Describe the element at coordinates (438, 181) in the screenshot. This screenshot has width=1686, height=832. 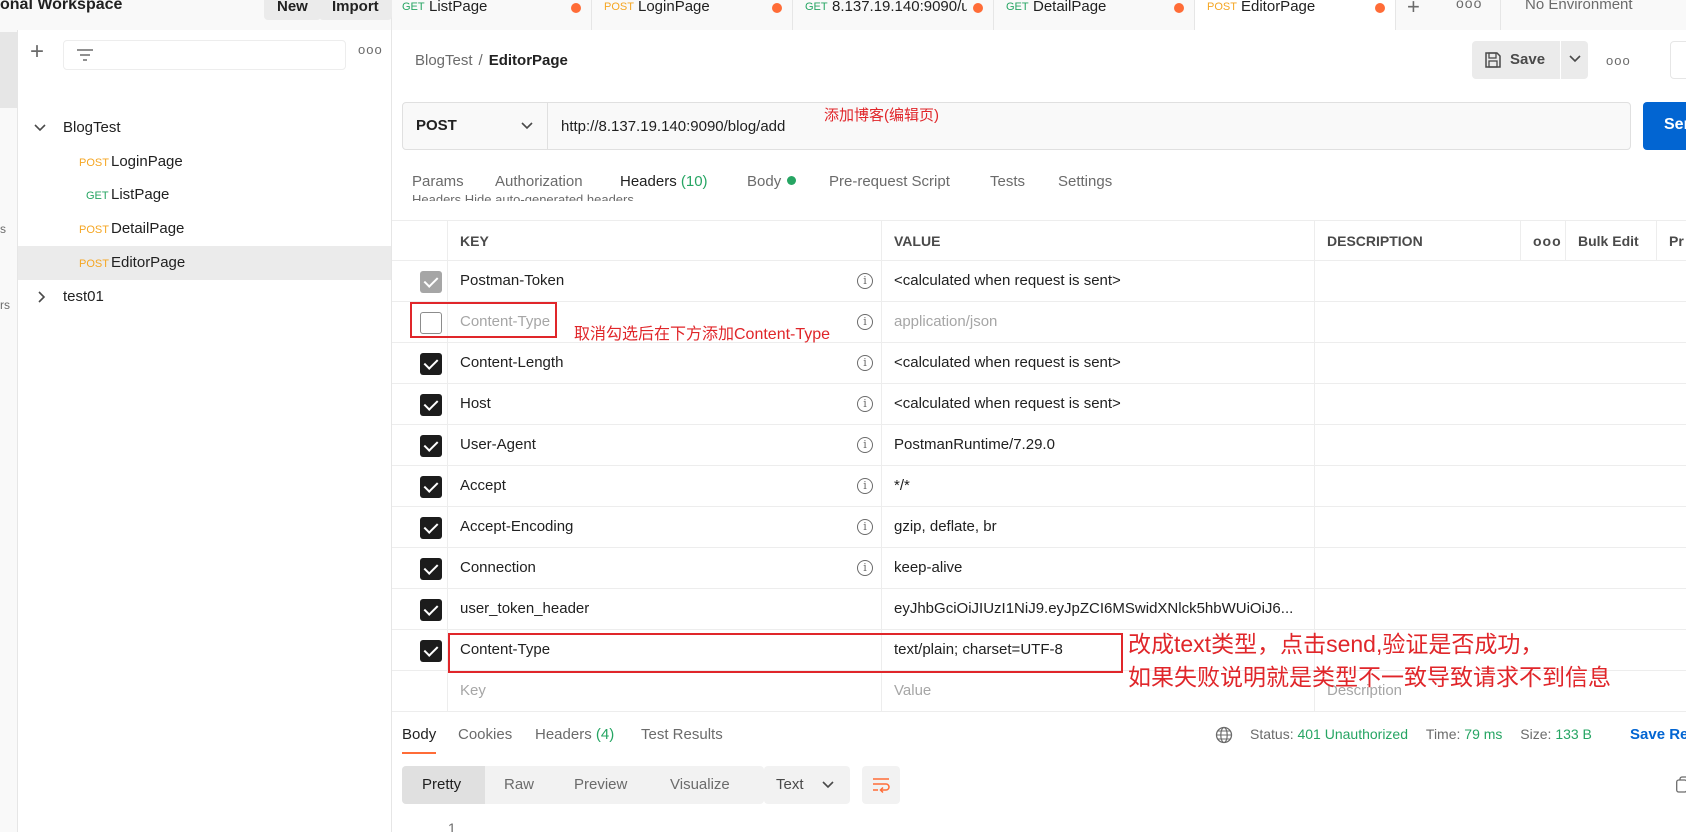
I see `tab-params: Params` at that location.